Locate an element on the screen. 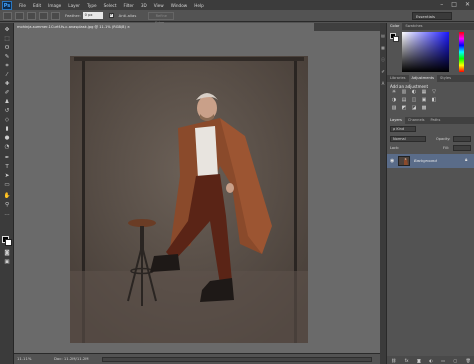 The width and height of the screenshot is (474, 364). menu-view: View is located at coordinates (159, 5).